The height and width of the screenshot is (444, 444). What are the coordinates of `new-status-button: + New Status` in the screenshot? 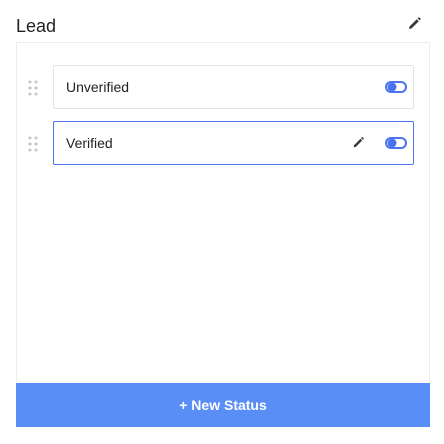 It's located at (223, 405).